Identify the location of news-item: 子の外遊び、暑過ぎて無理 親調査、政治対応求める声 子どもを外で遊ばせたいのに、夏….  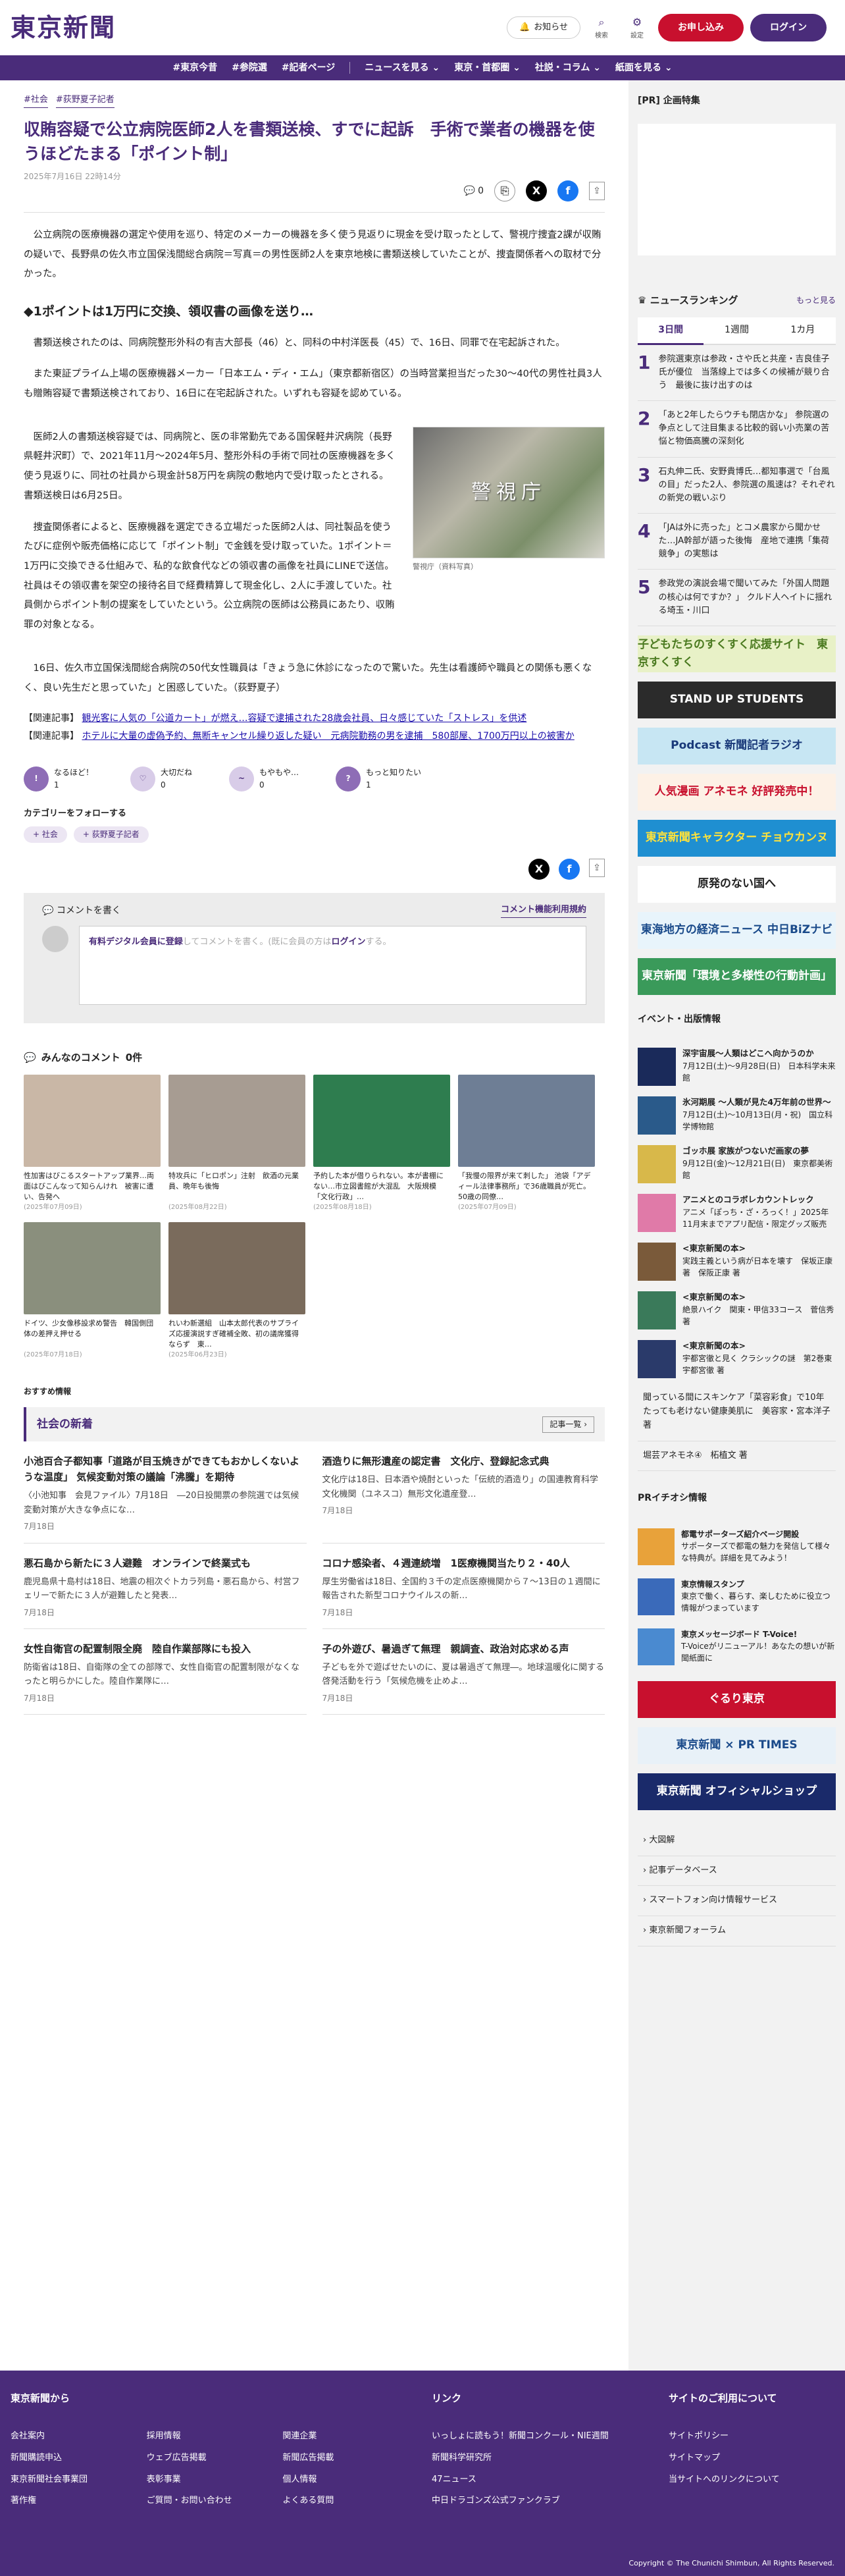
(464, 1672).